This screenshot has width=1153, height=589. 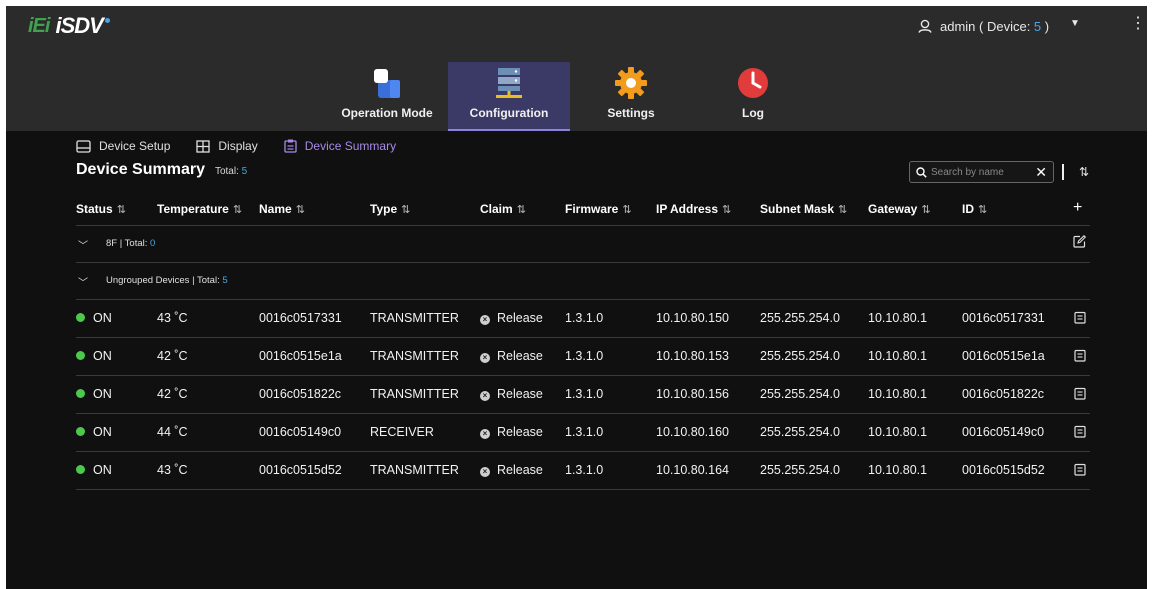 I want to click on cell-ip: 10.10.80.153, so click(x=692, y=356).